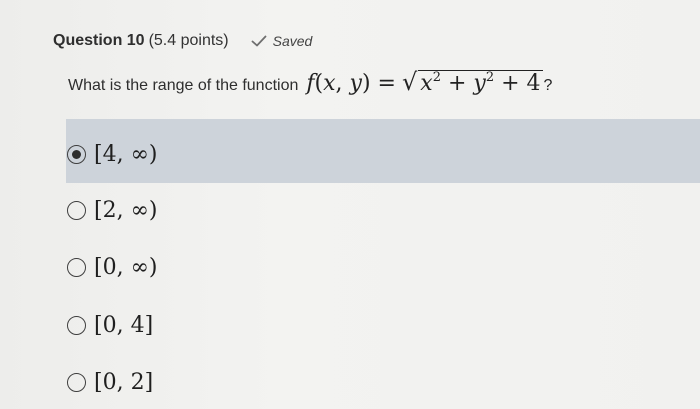 This screenshot has width=700, height=409. I want to click on question-text: What is the range of the function, so click(183, 85).